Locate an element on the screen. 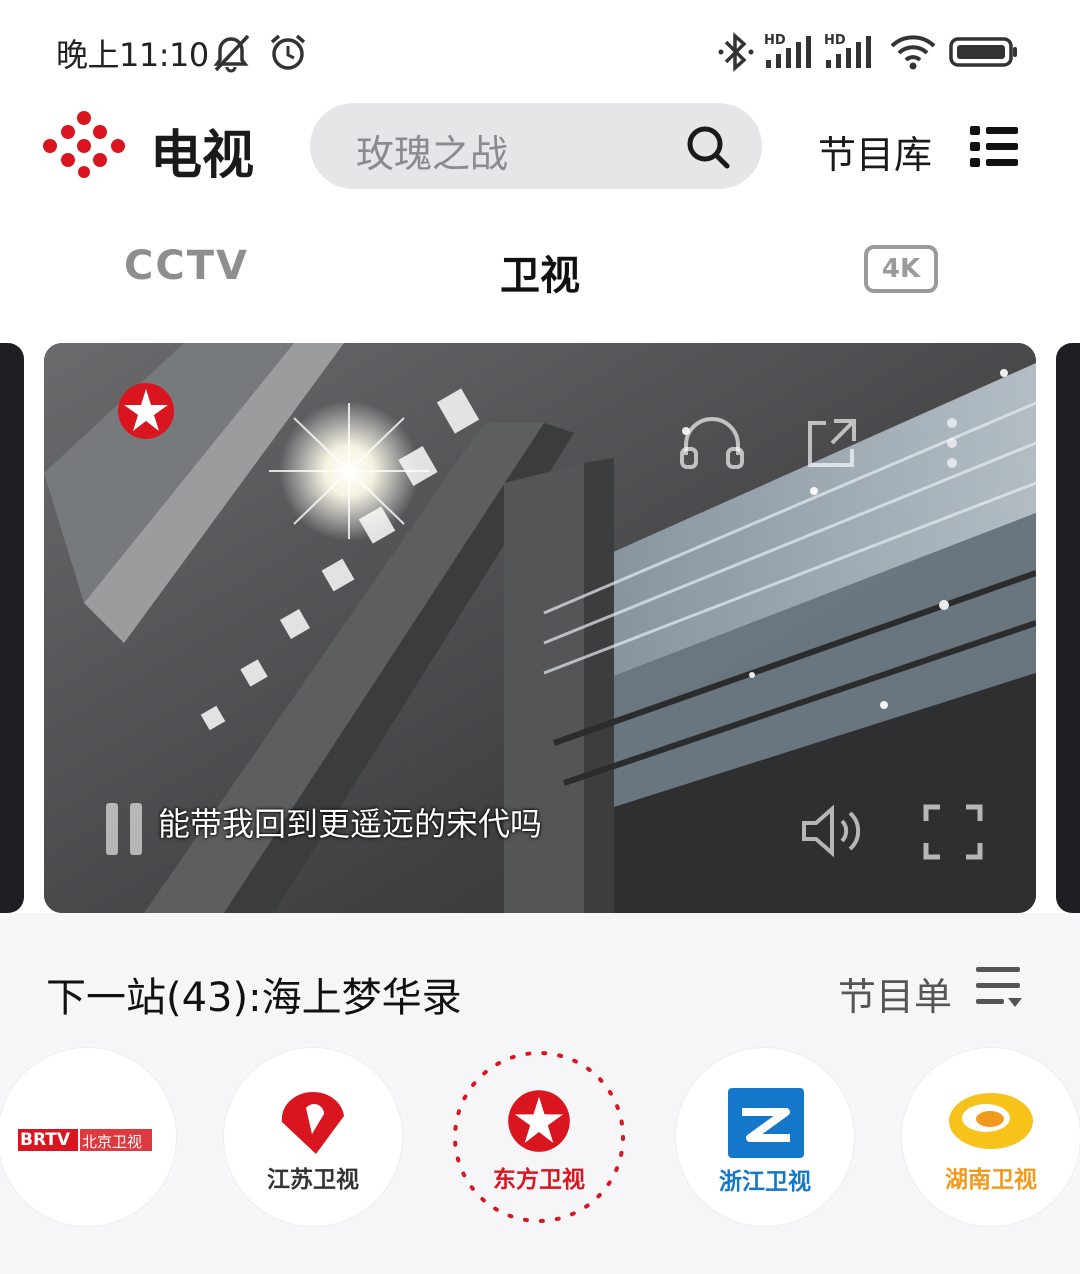 This screenshot has width=1080, height=1274. alarm-icon is located at coordinates (288, 52).